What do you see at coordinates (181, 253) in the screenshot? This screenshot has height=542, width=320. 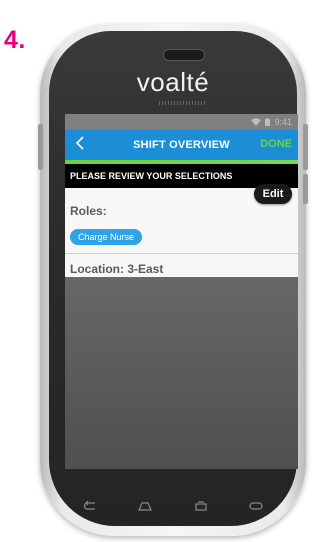 I see `divider` at bounding box center [181, 253].